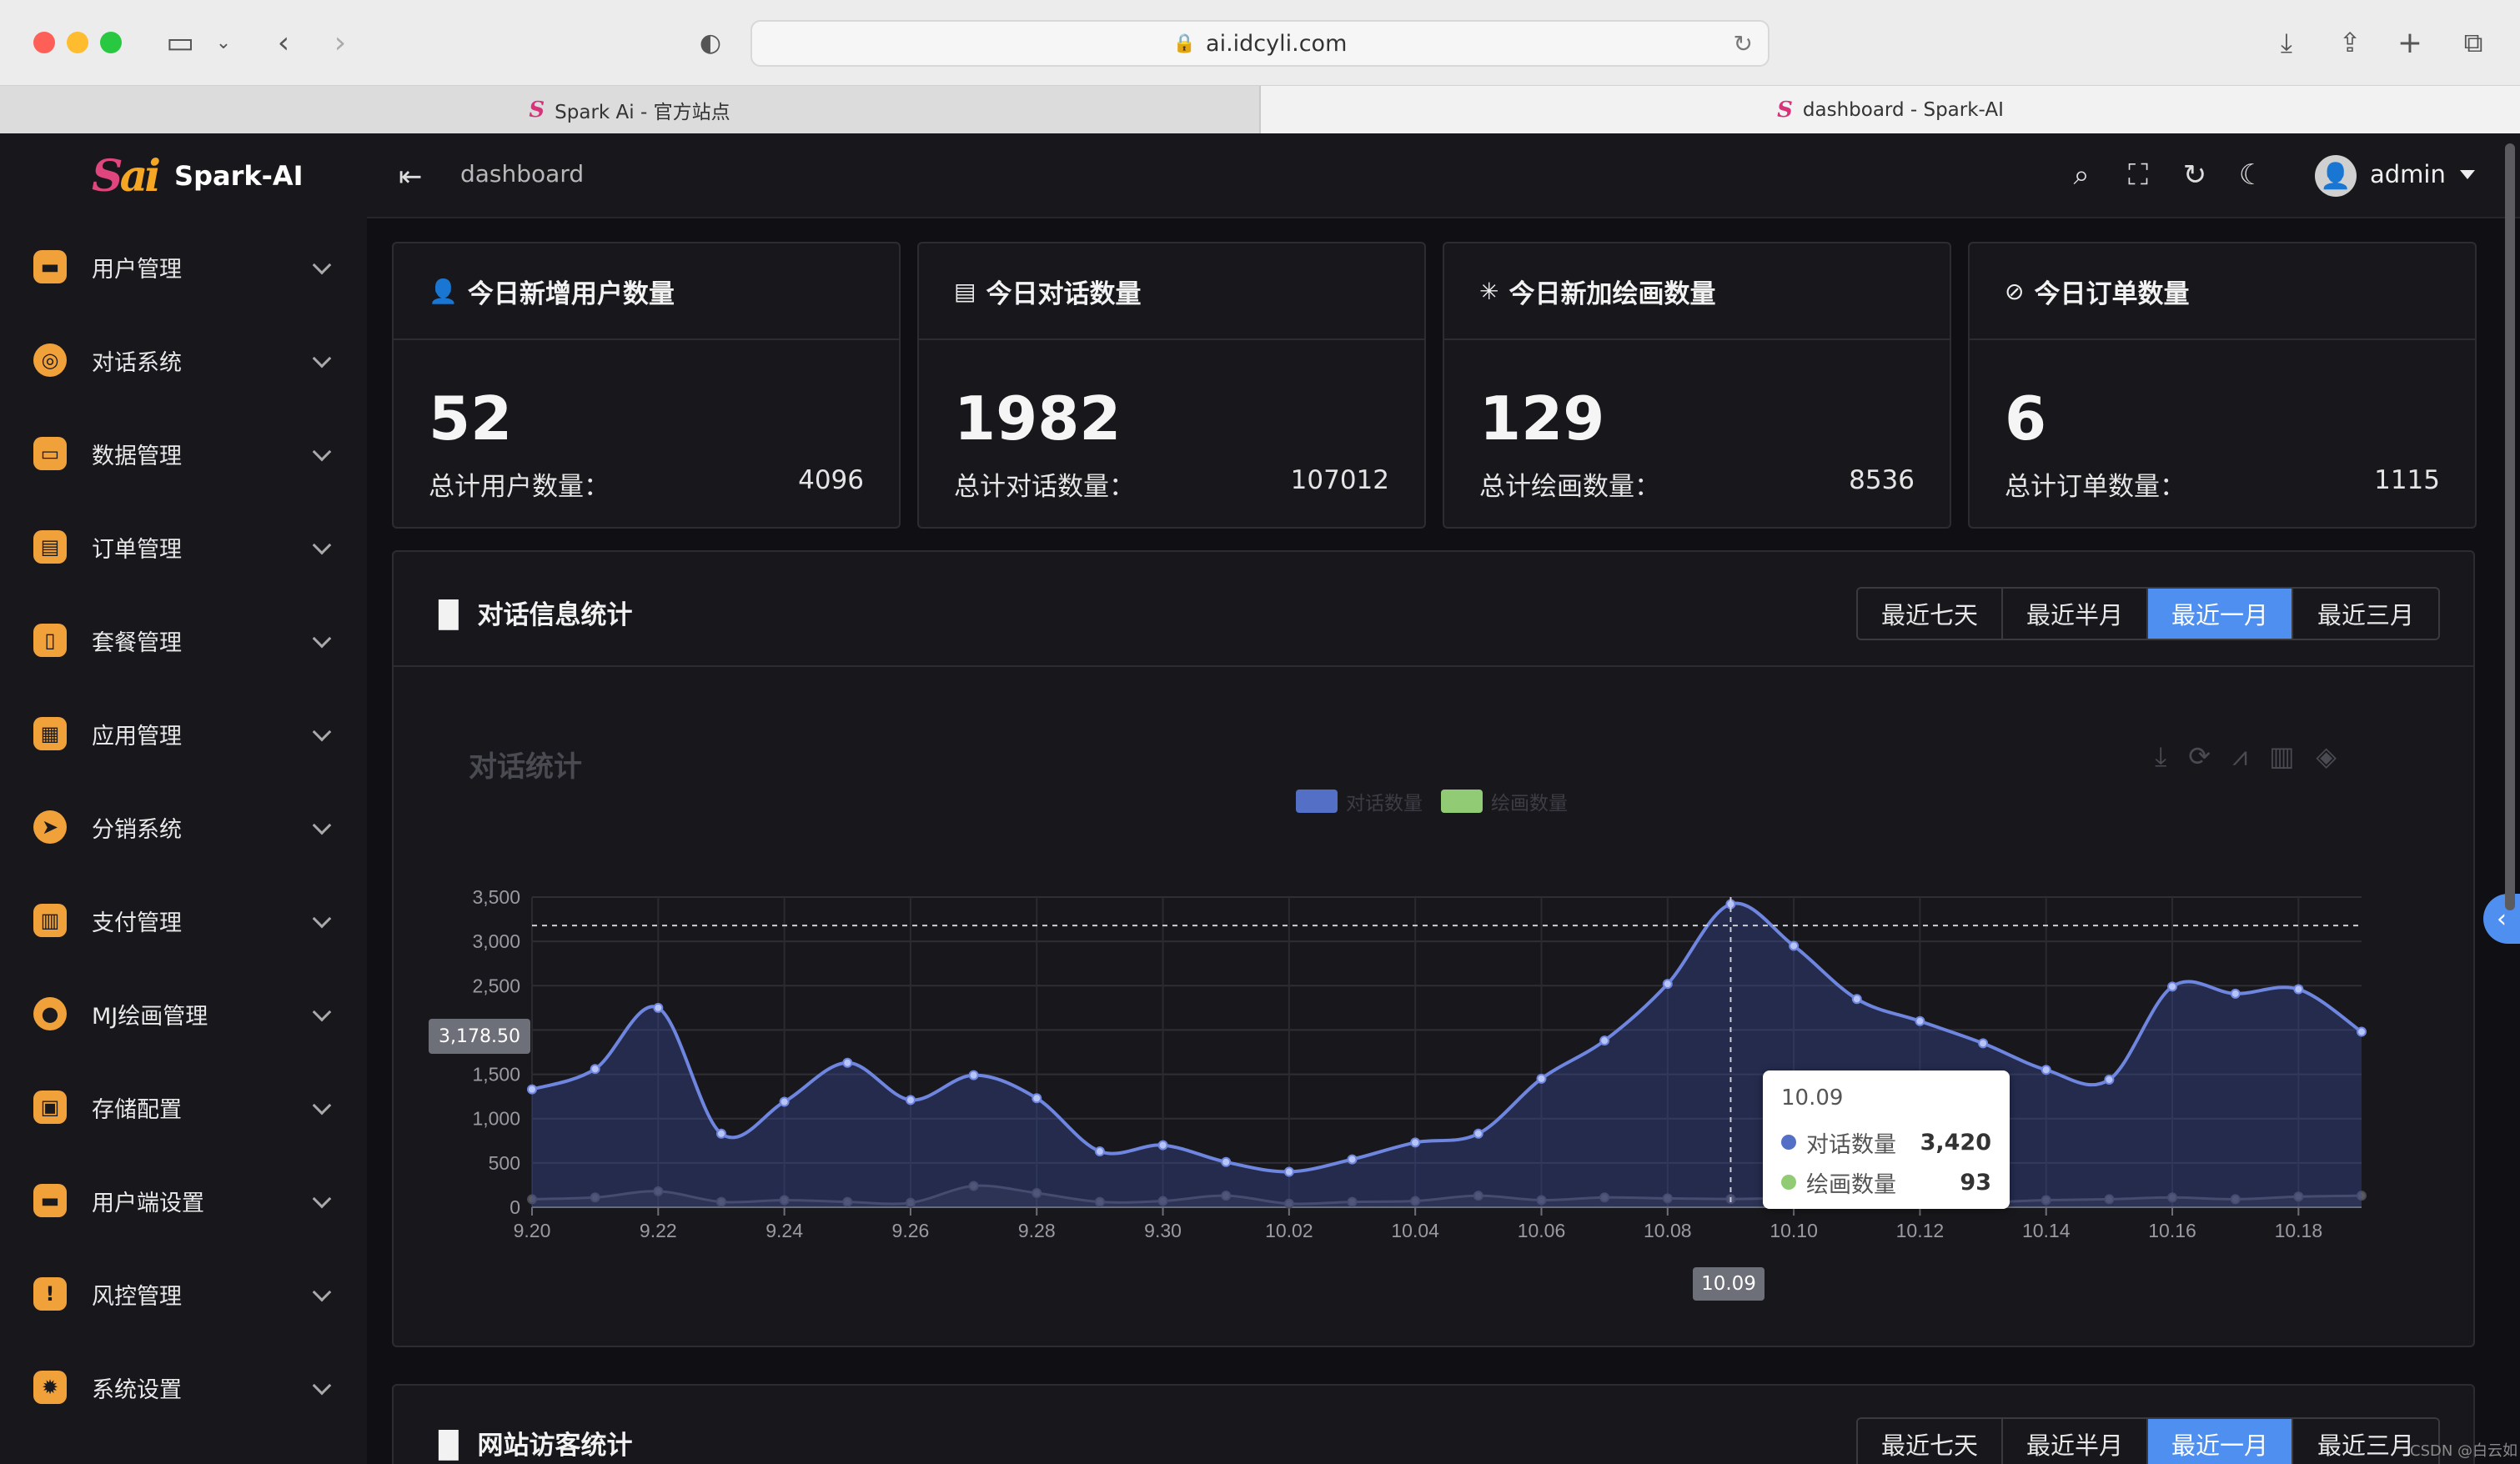 The width and height of the screenshot is (2520, 1464). I want to click on range-7-days-button: 最近七天, so click(1930, 1442).